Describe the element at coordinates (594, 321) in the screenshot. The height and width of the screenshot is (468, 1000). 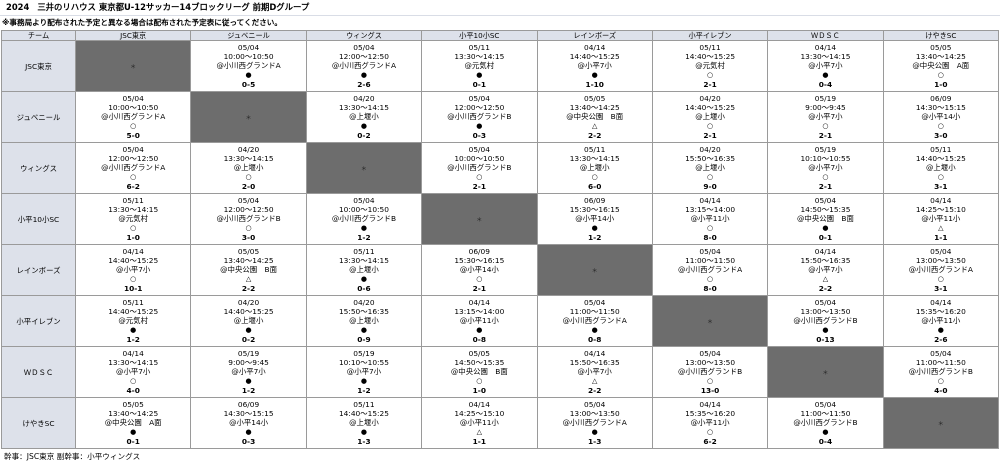
I see `match-cell: 05/04 11:00～11:50 @小川西グランドA ● 0-8` at that location.